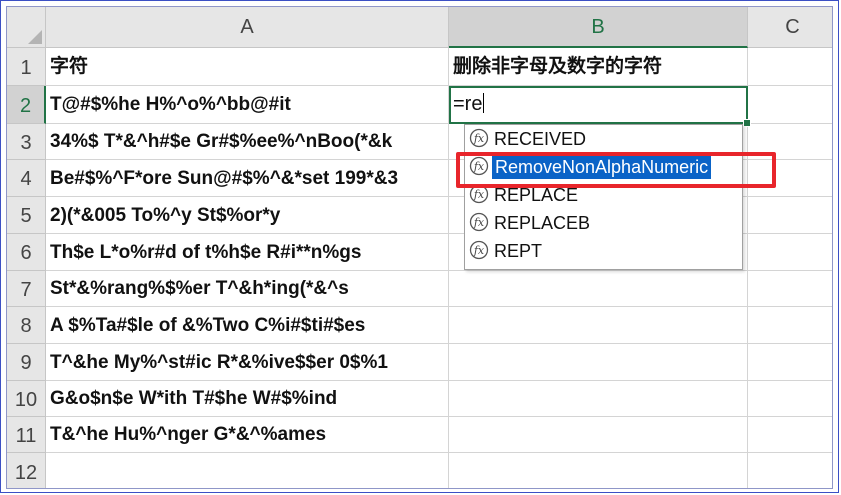  What do you see at coordinates (598, 470) in the screenshot?
I see `cell-b12` at bounding box center [598, 470].